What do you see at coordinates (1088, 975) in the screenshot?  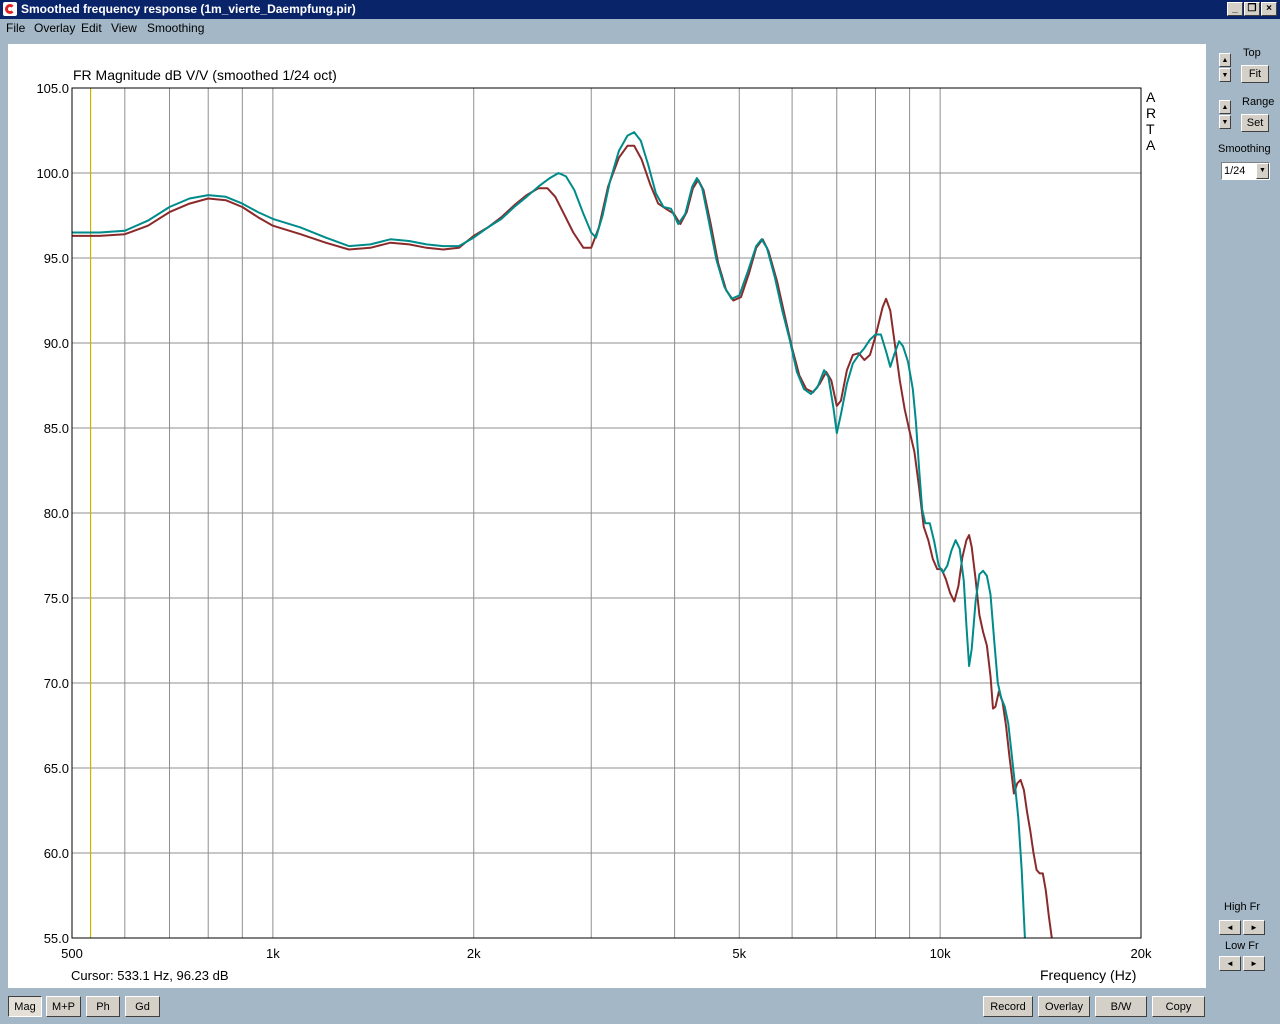 I see `x-axis-label: Frequency (Hz)` at bounding box center [1088, 975].